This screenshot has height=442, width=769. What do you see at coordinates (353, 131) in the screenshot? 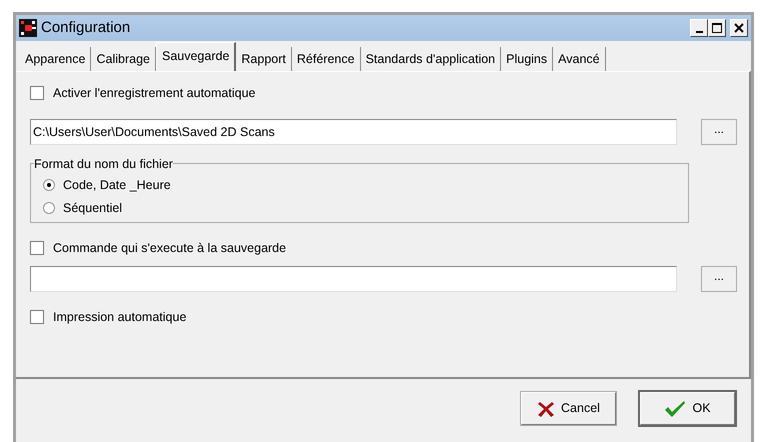
I see `save-path-field: C:\Users\User\Documents\Saved 2D Scans` at bounding box center [353, 131].